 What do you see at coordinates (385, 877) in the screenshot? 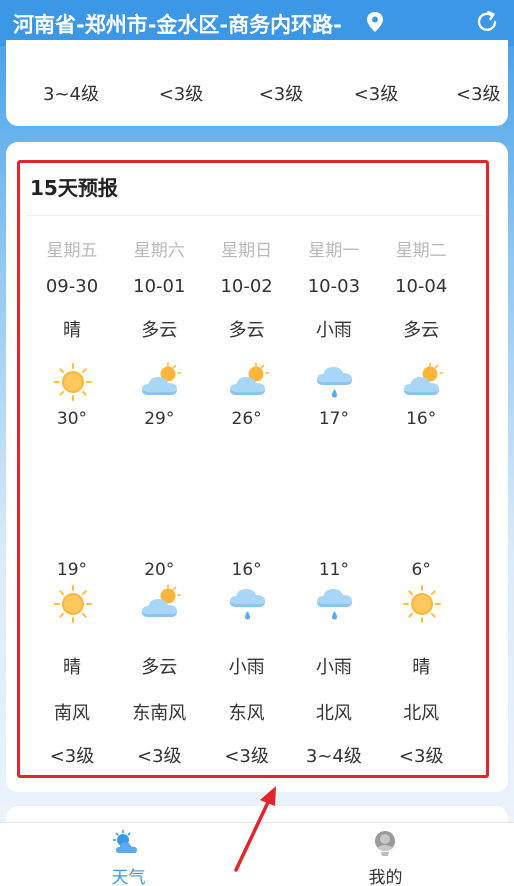
I see `tab-mine-label: 我的` at bounding box center [385, 877].